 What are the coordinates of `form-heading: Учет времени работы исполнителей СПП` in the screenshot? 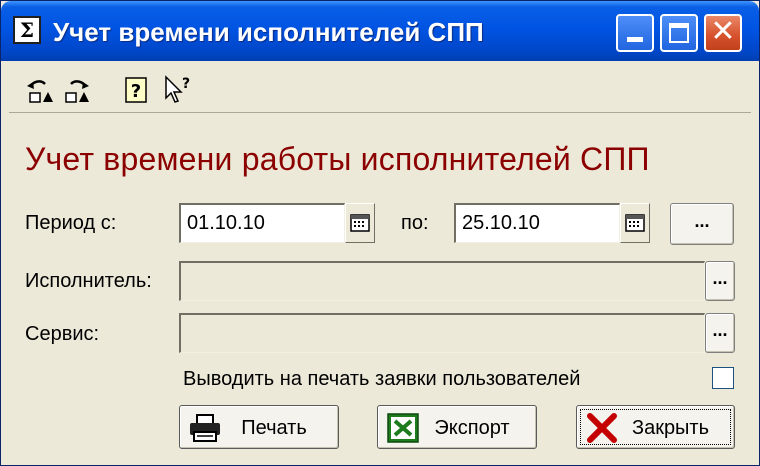 It's located at (337, 159).